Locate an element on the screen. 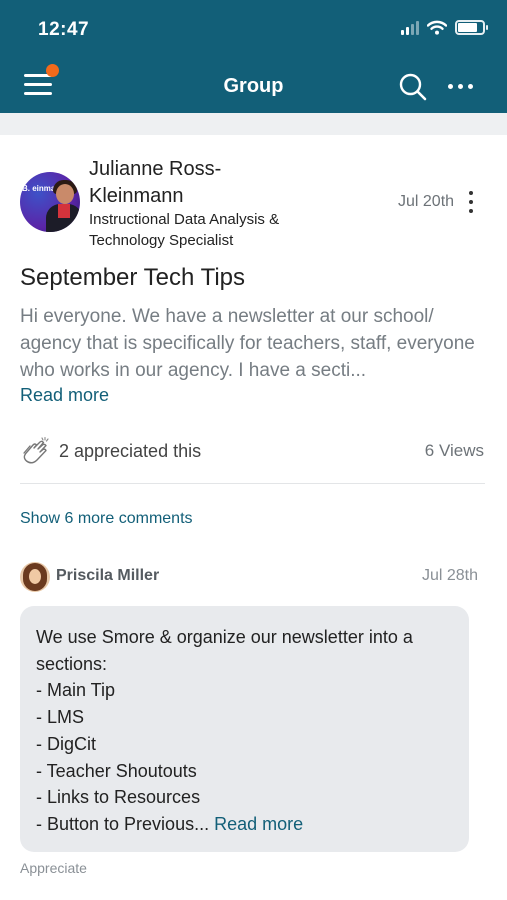  status-time: 12:47 is located at coordinates (64, 29).